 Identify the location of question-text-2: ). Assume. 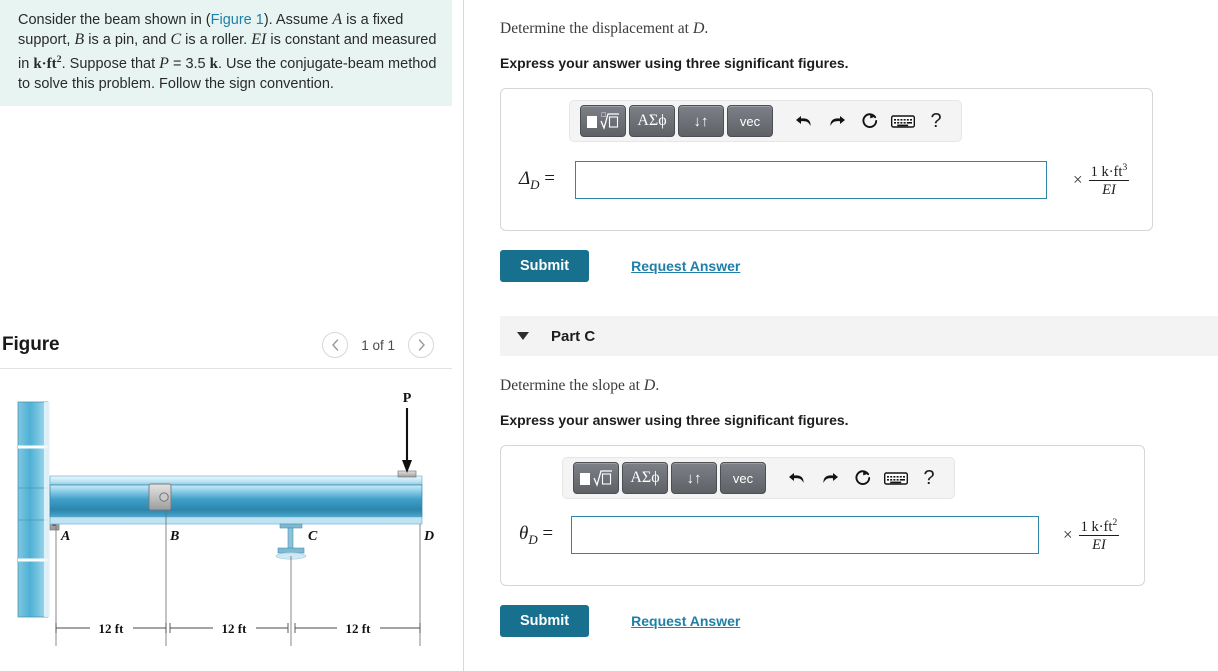
(298, 20).